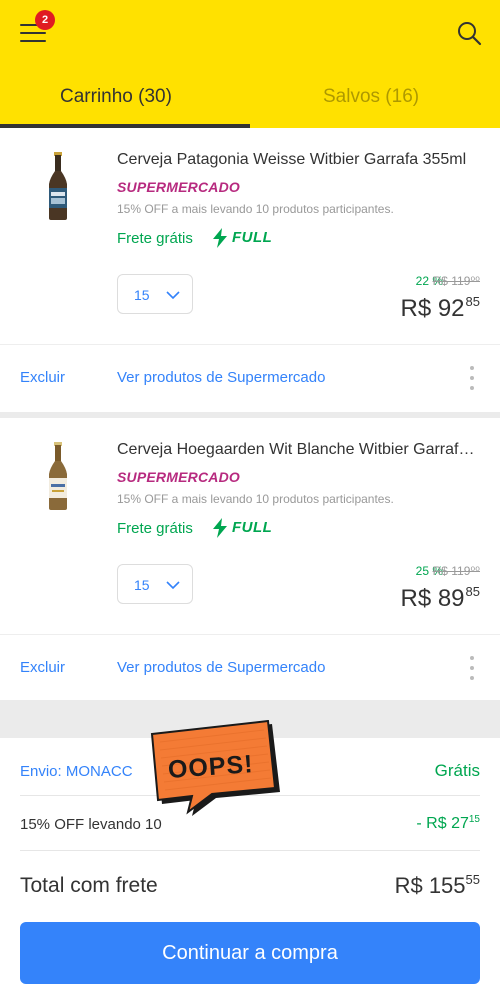 This screenshot has height=1002, width=500. I want to click on tab-salvos: Salvos (16), so click(371, 97).